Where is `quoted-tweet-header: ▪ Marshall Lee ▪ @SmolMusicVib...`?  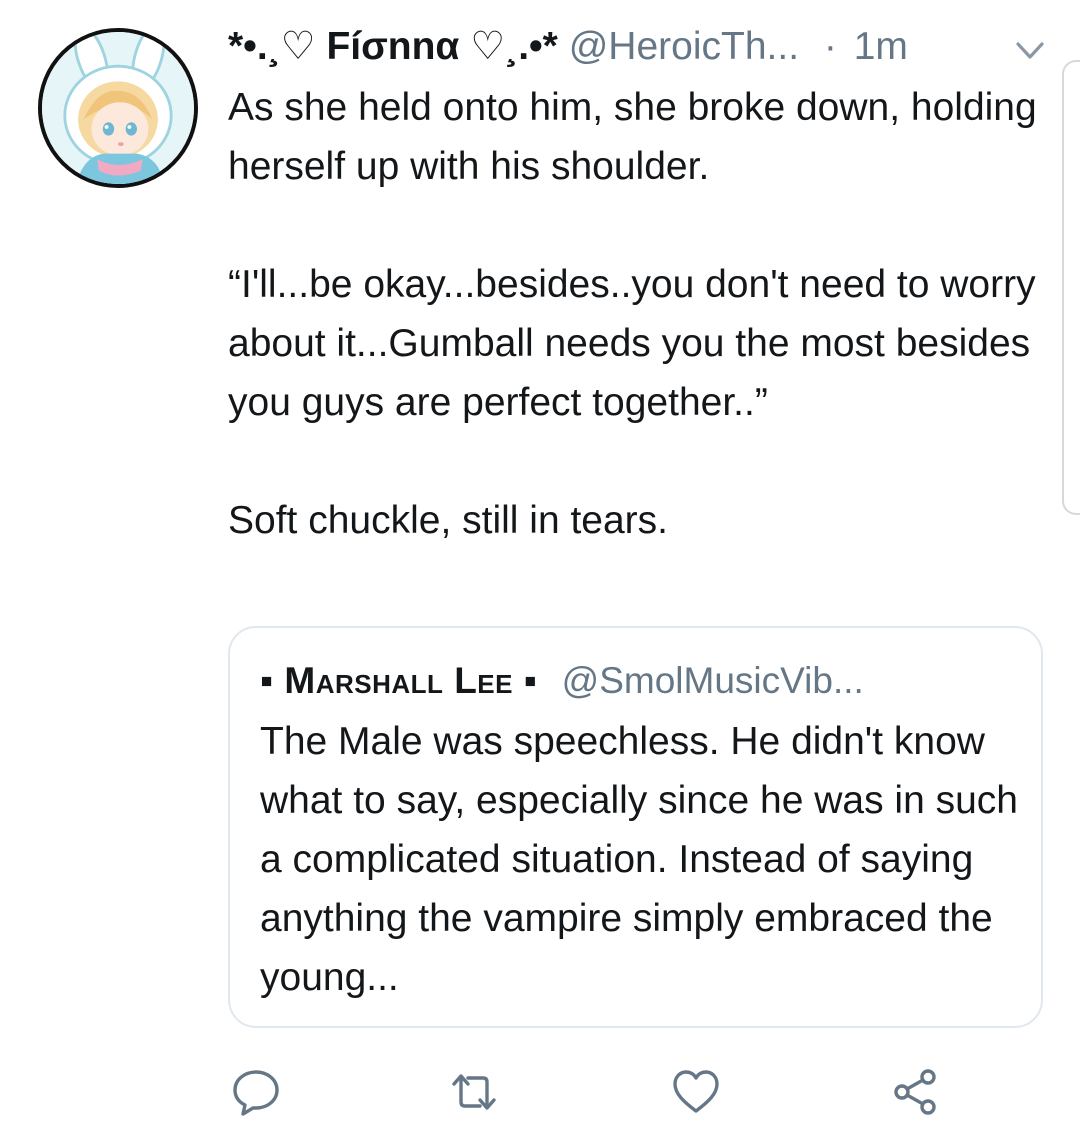
quoted-tweet-header: ▪ Marshall Lee ▪ @SmolMusicVib... is located at coordinates (562, 681).